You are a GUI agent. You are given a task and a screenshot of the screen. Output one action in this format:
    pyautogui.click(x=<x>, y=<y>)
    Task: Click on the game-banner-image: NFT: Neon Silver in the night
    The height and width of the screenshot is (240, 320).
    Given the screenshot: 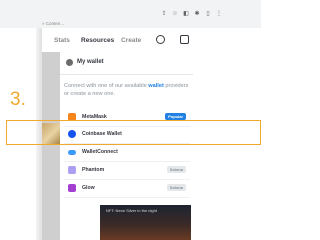 What is the action you would take?
    pyautogui.click(x=145, y=222)
    